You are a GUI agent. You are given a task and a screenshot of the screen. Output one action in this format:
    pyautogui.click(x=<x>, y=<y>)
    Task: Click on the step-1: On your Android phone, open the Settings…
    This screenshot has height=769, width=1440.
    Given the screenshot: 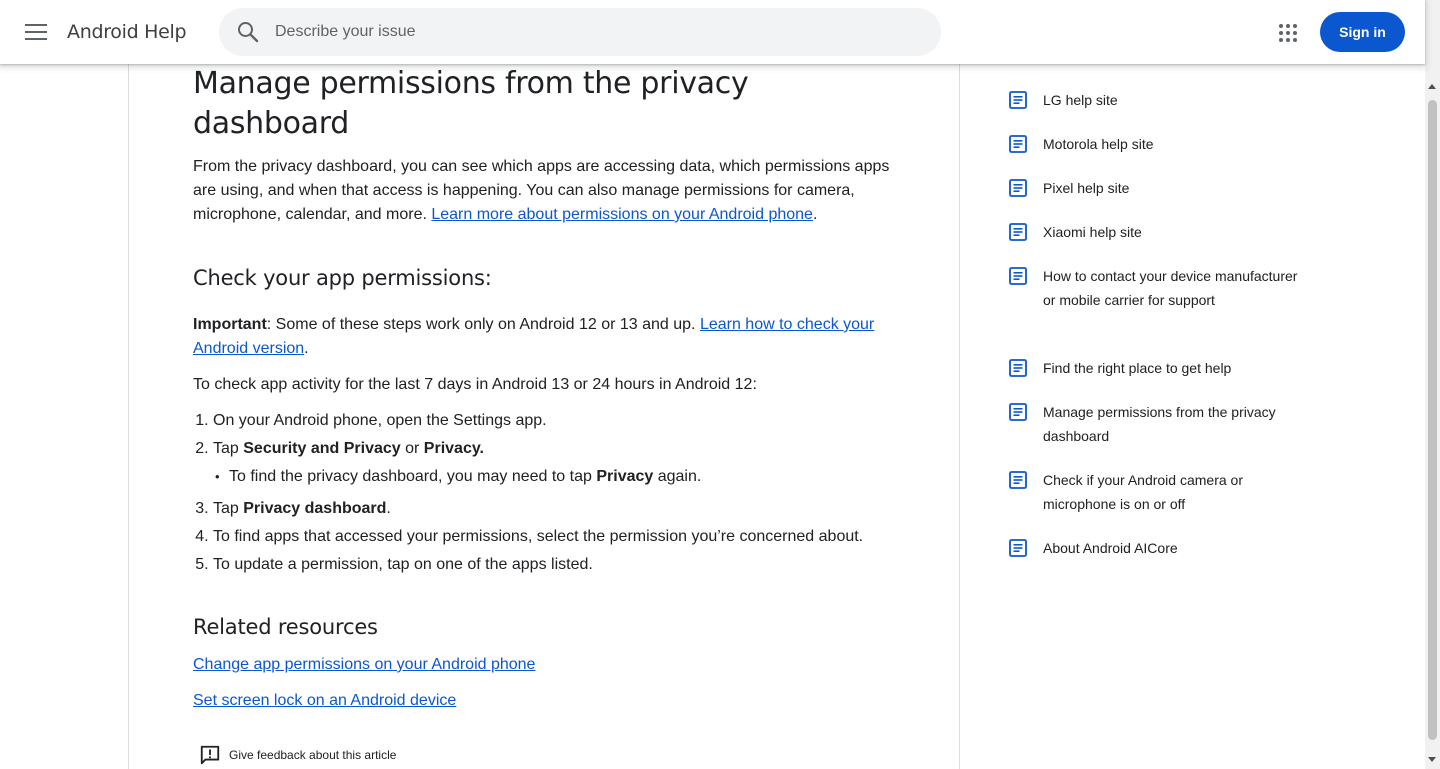 What is the action you would take?
    pyautogui.click(x=558, y=421)
    